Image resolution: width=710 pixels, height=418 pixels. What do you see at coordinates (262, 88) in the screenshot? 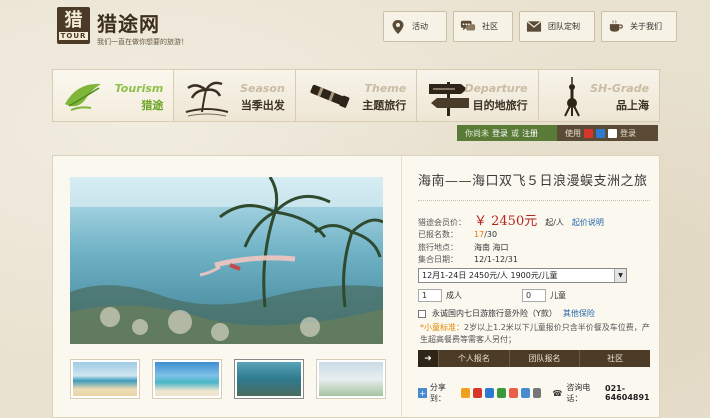
I see `category-season-en: Season` at bounding box center [262, 88].